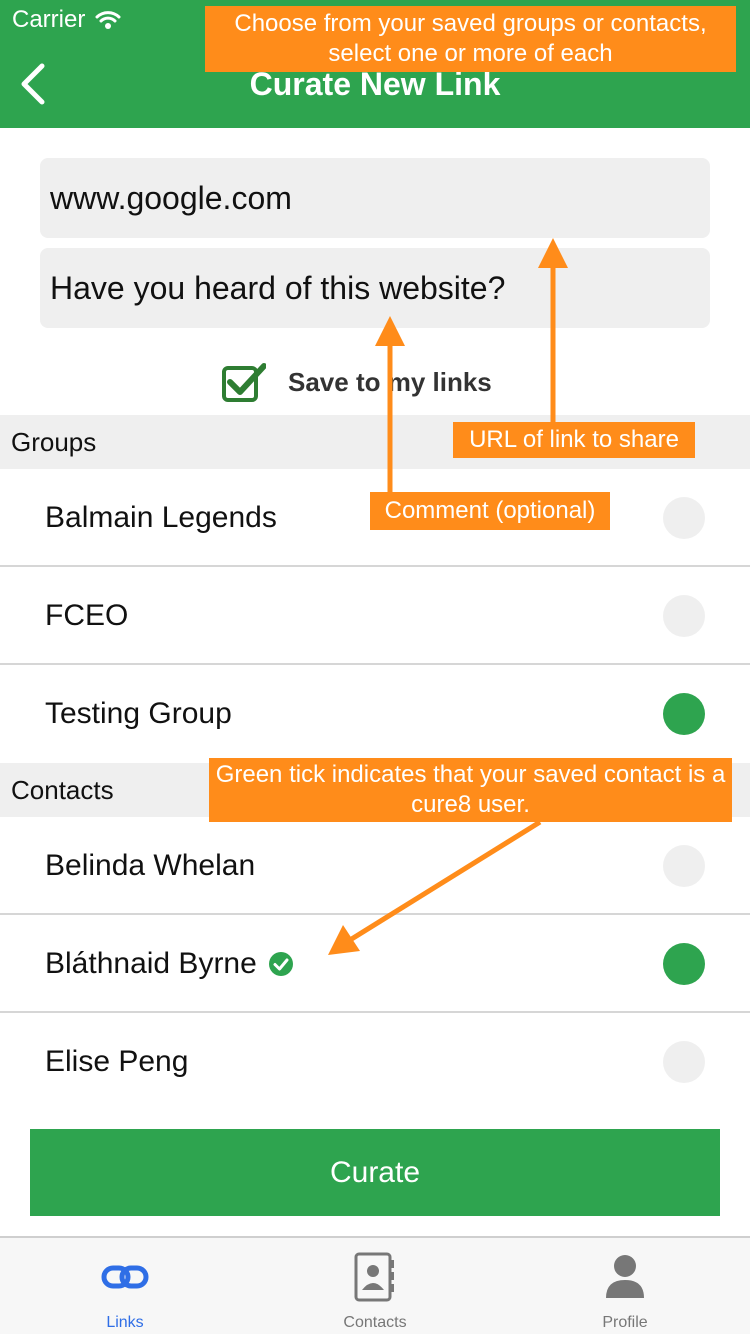  Describe the element at coordinates (375, 1062) in the screenshot. I see `contact-row: Elise Peng` at that location.